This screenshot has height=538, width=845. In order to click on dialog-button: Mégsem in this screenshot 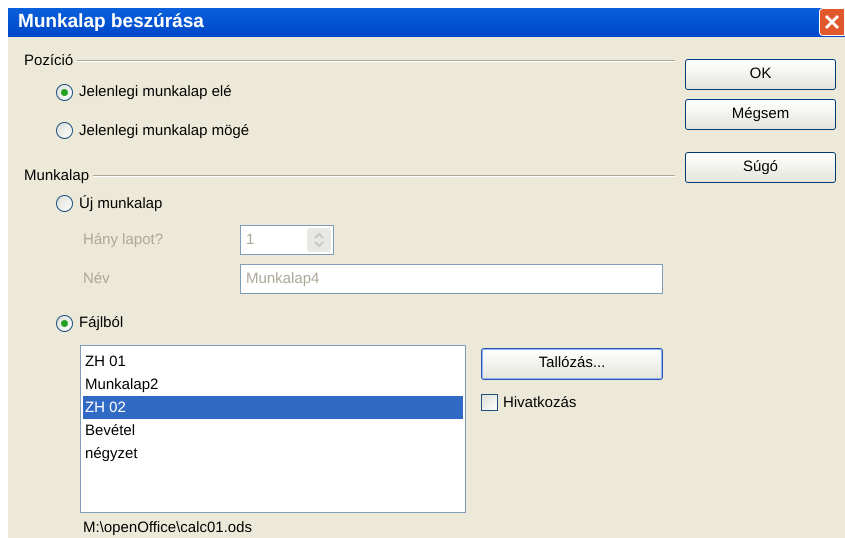, I will do `click(760, 114)`.